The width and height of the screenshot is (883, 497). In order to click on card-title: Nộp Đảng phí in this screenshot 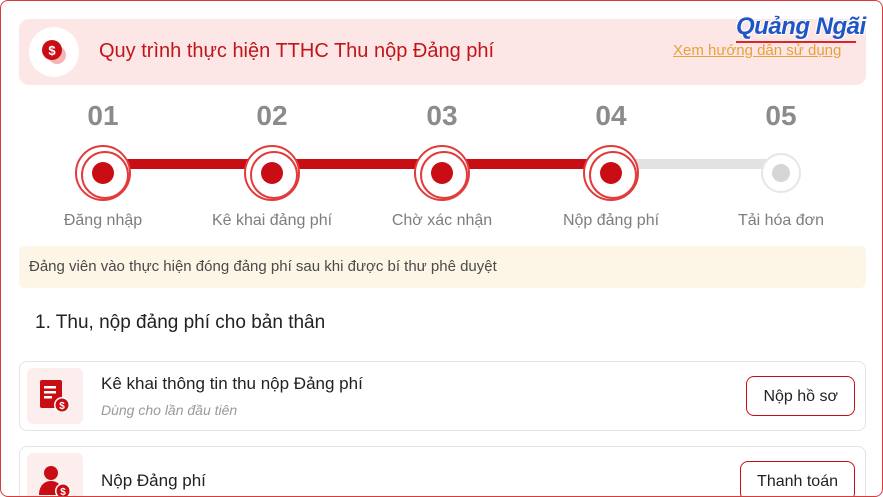, I will do `click(153, 480)`.